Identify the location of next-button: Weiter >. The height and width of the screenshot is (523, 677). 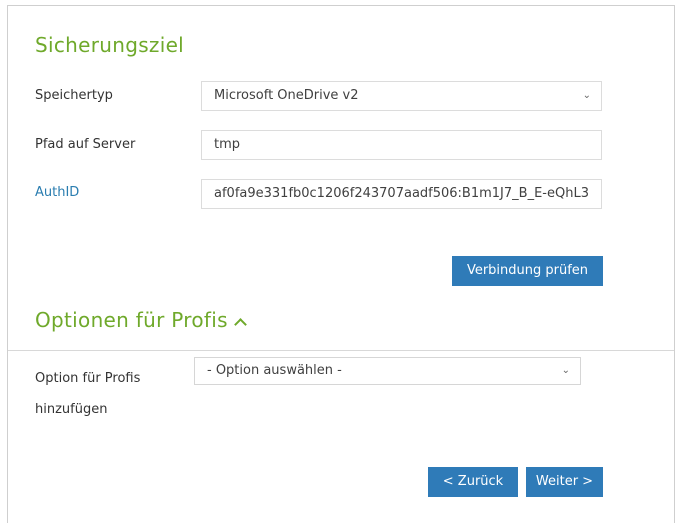
(564, 482).